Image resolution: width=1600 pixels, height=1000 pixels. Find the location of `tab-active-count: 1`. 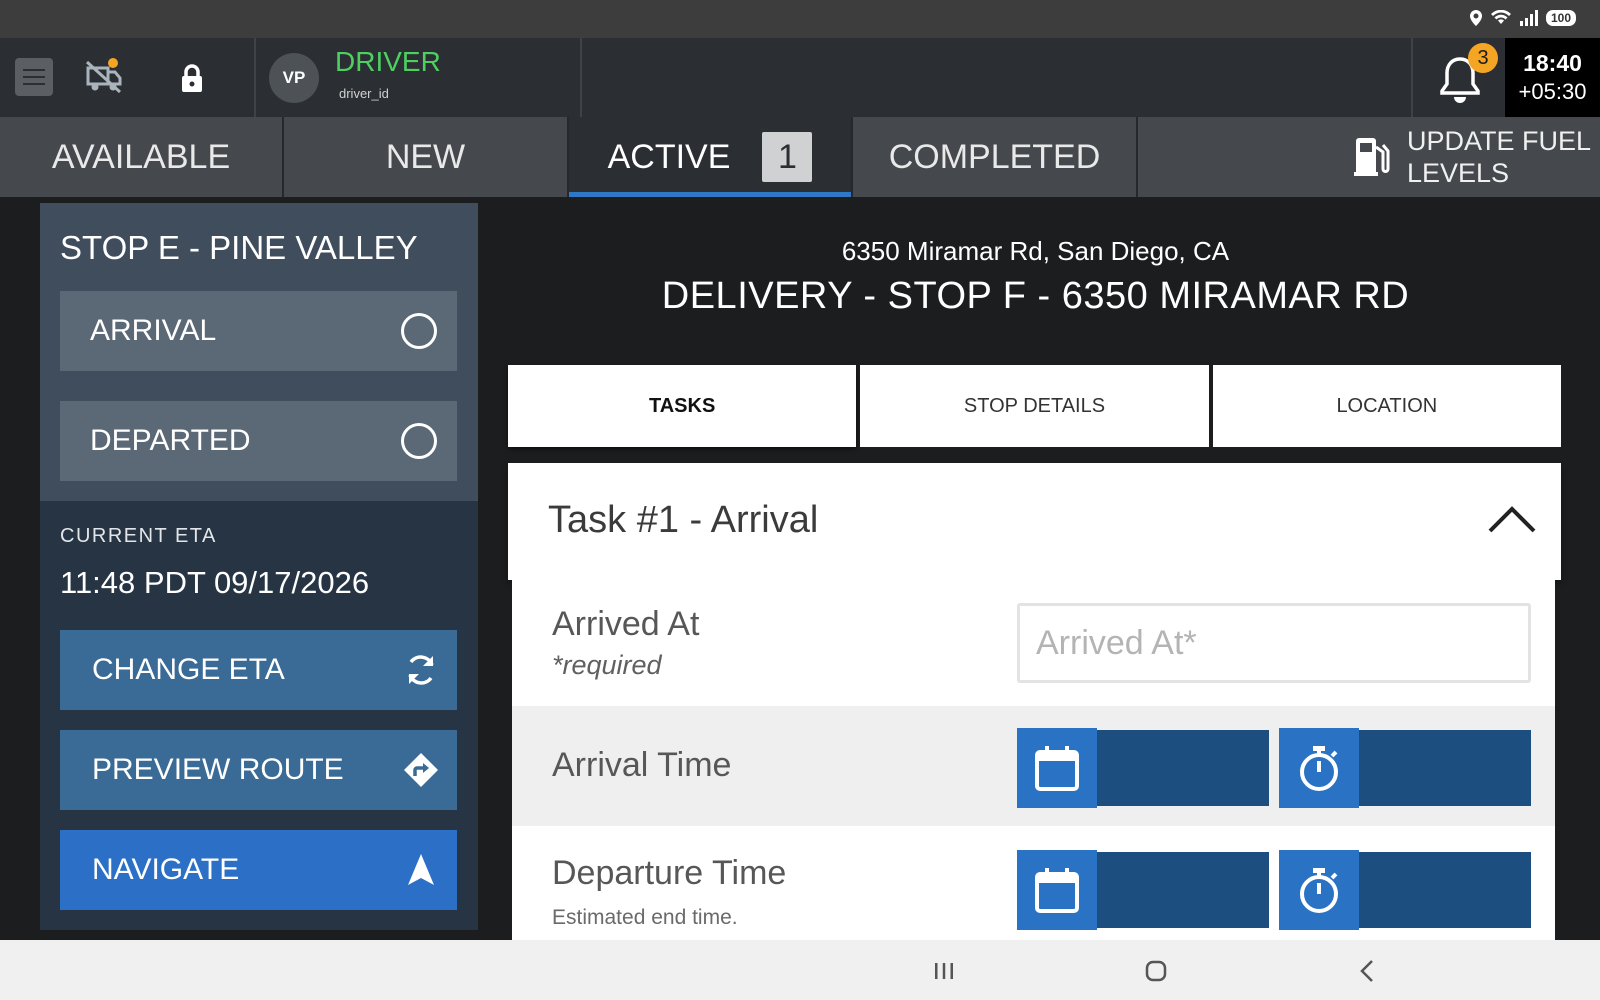

tab-active-count: 1 is located at coordinates (787, 157).